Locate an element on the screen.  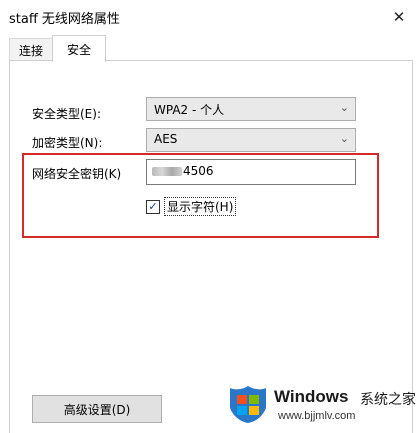
network-key-value: 4506 is located at coordinates (198, 171).